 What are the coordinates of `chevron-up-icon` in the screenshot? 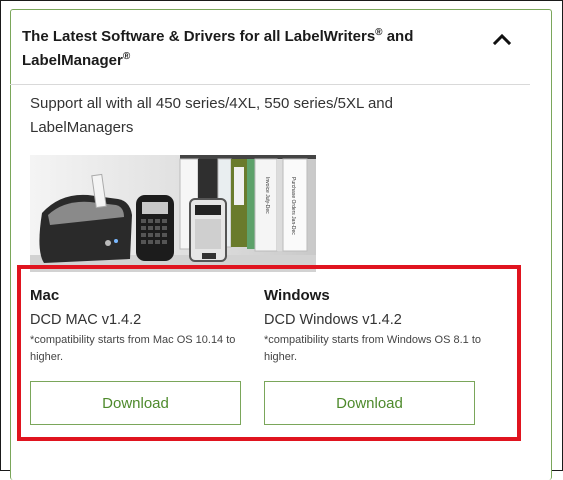 It's located at (502, 39).